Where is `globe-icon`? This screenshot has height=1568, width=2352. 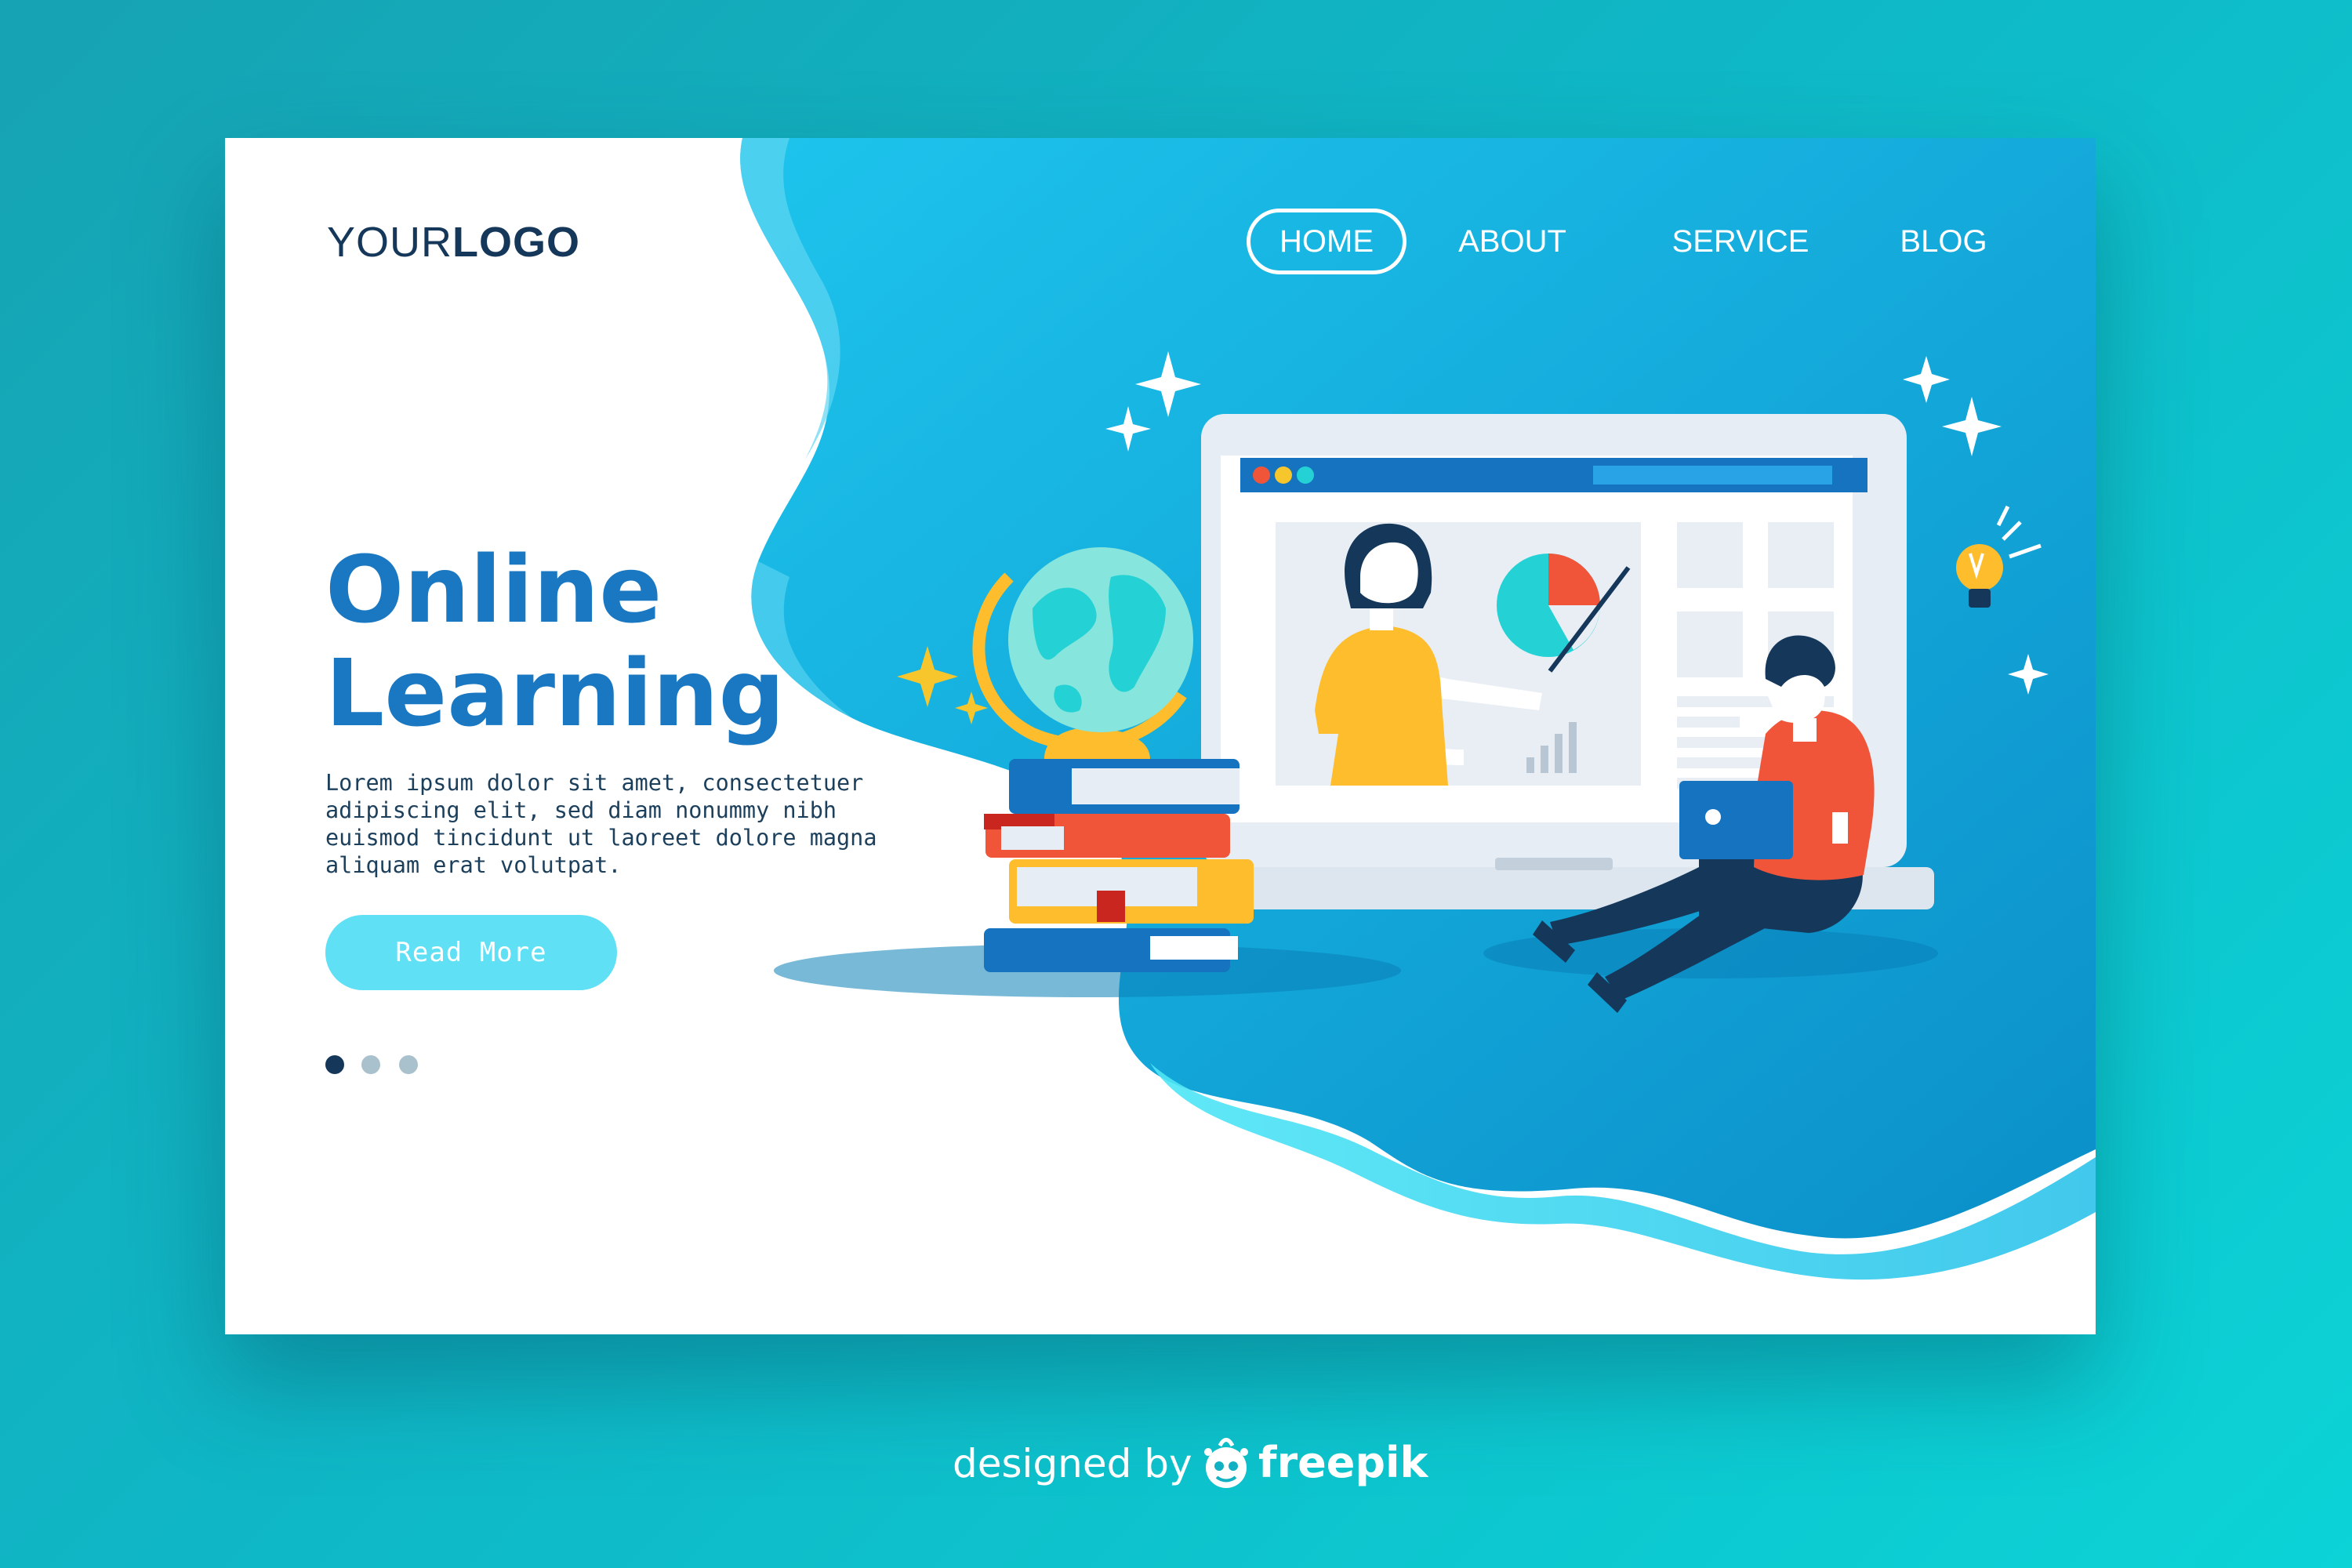
globe-icon is located at coordinates (1082, 653).